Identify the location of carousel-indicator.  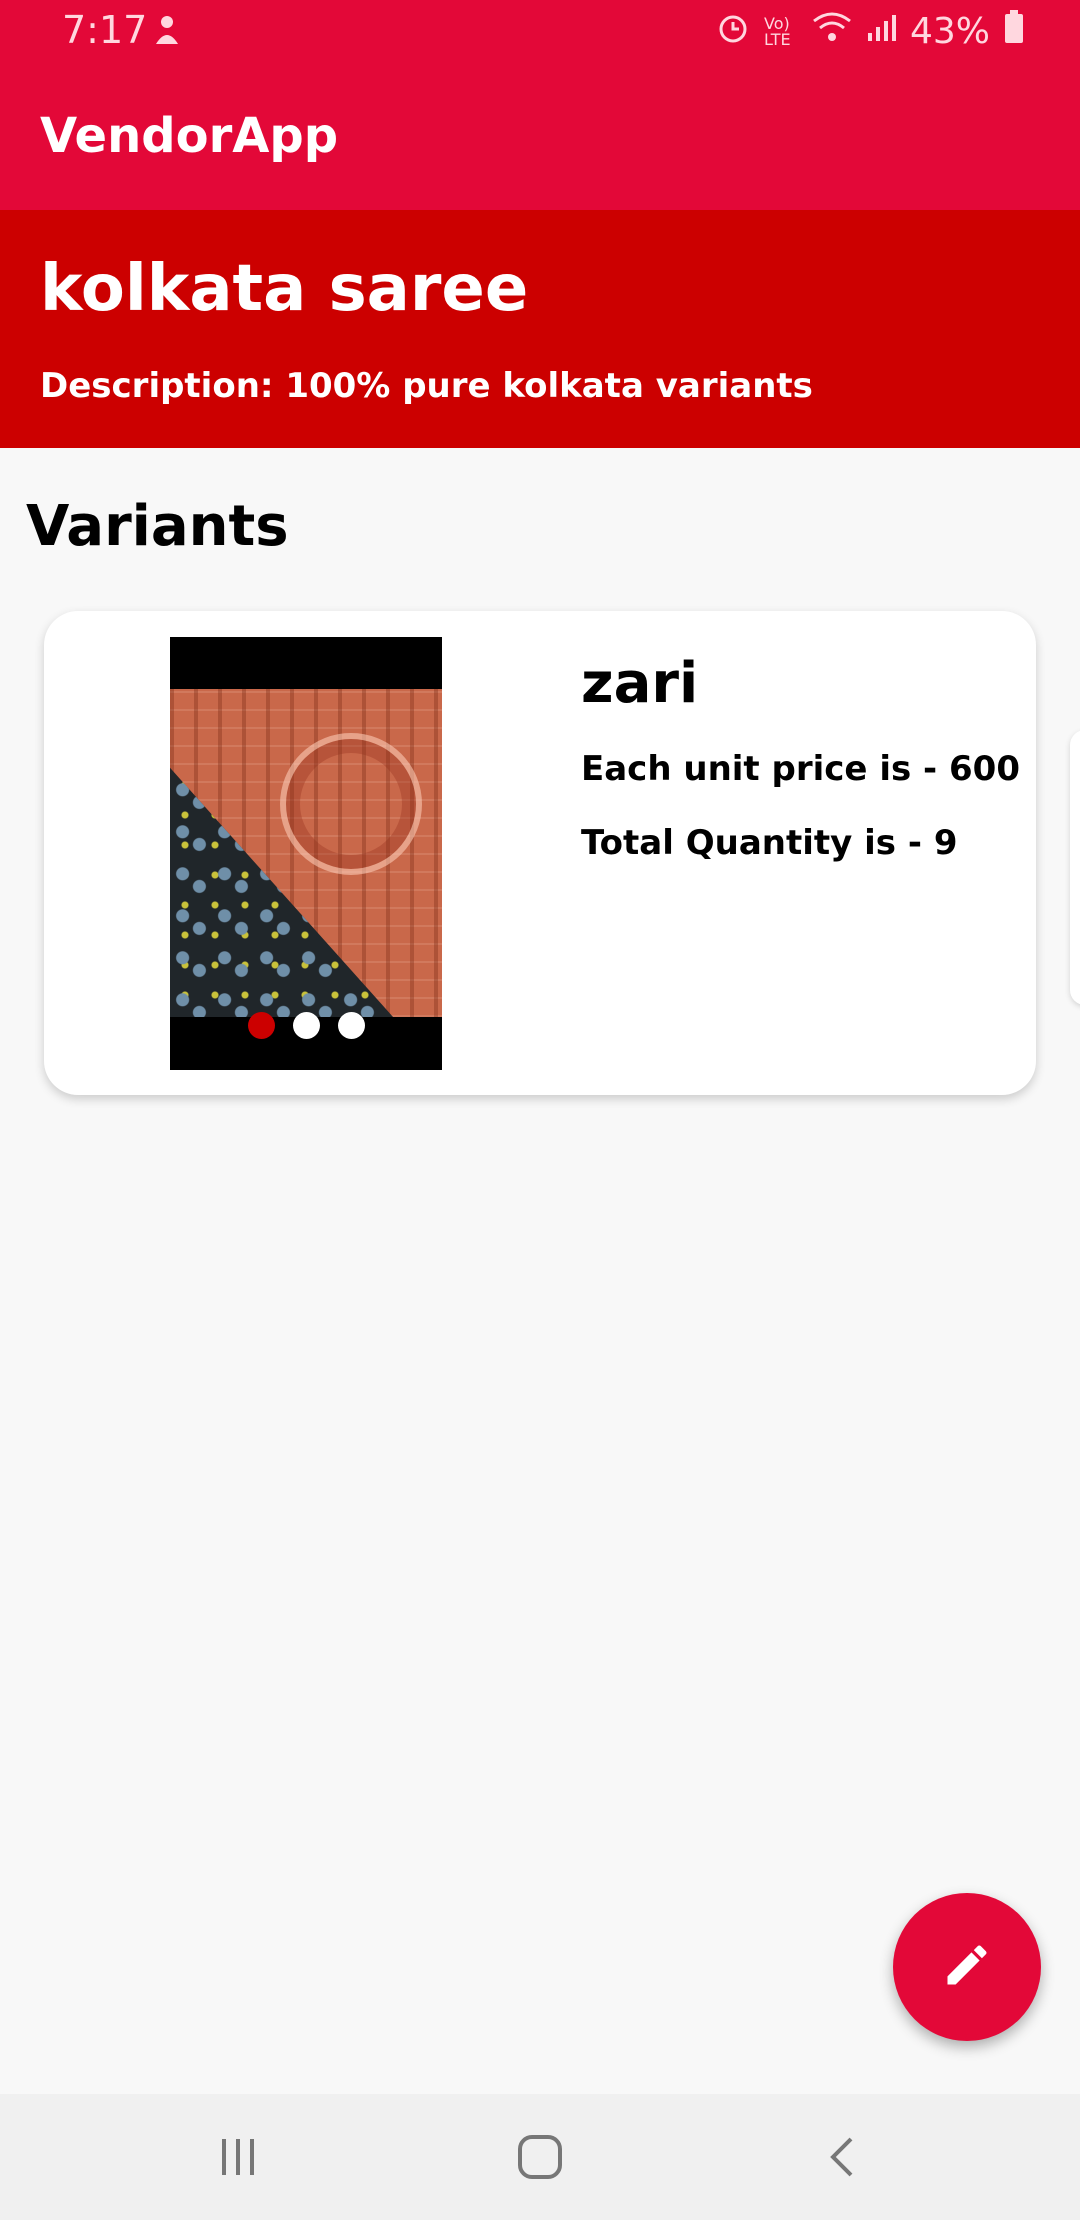
(306, 1025).